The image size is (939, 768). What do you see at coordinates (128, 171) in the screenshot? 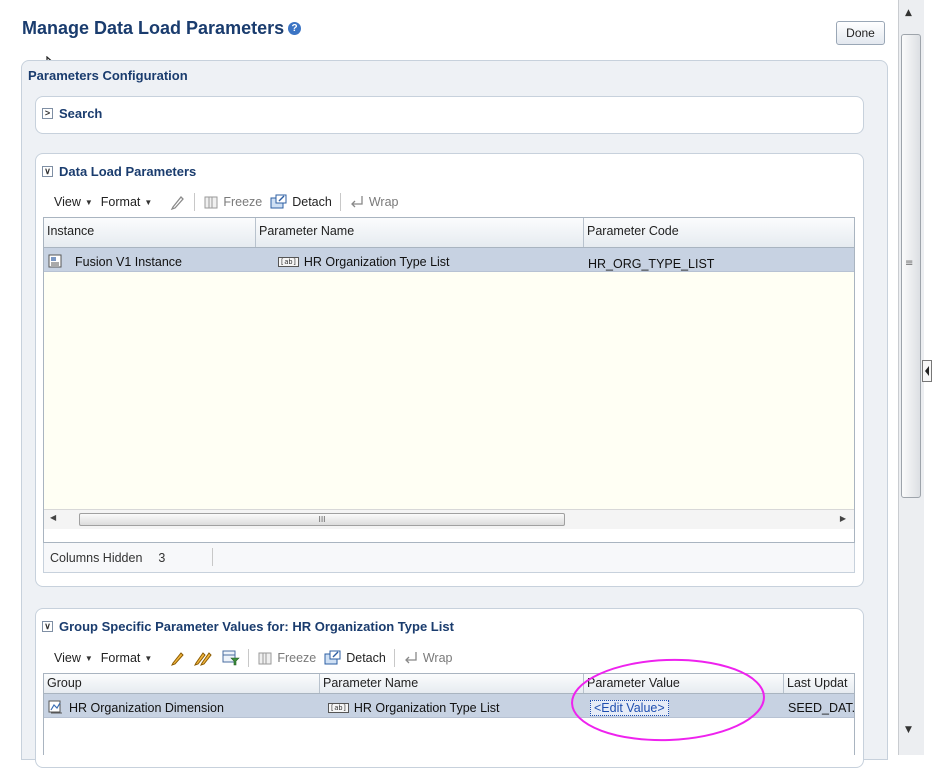
I see `data-load-parameters-title: Data Load Parameters` at bounding box center [128, 171].